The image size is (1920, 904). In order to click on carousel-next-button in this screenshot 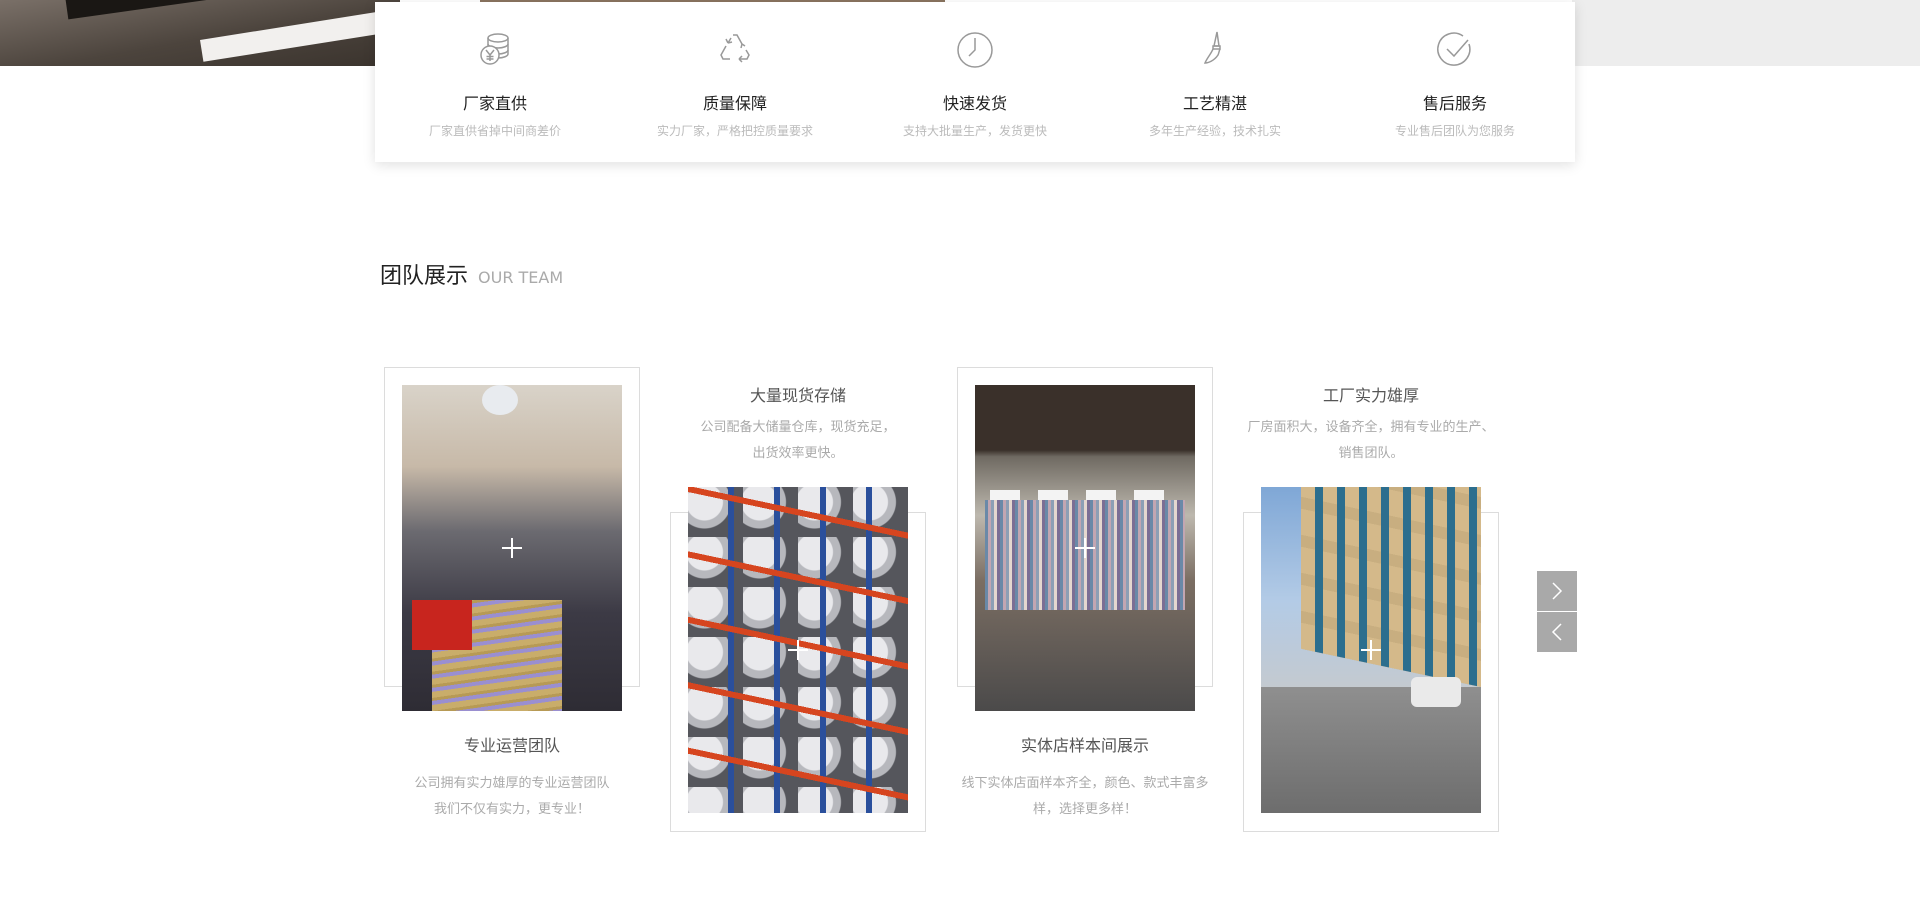, I will do `click(1557, 591)`.